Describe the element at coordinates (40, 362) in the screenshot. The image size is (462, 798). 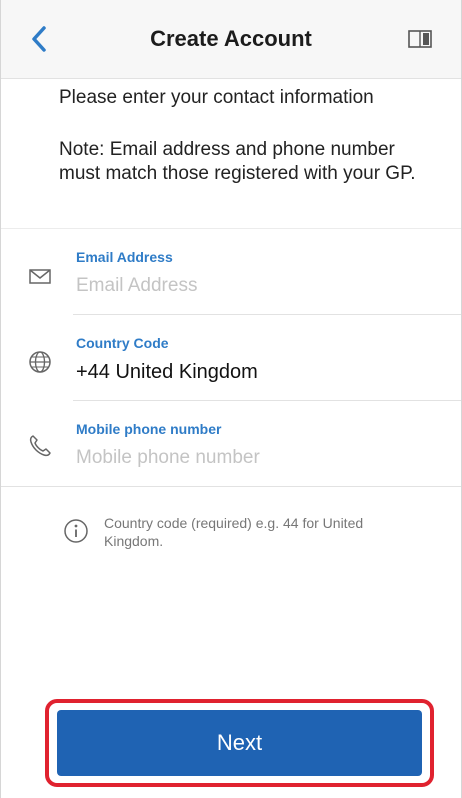
I see `globe-icon` at that location.